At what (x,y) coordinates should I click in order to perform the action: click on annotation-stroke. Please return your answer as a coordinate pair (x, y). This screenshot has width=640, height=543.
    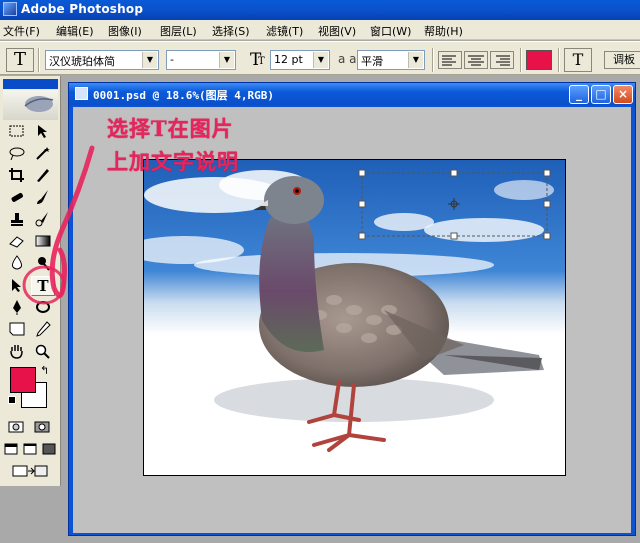
    Looking at the image, I should click on (58, 225).